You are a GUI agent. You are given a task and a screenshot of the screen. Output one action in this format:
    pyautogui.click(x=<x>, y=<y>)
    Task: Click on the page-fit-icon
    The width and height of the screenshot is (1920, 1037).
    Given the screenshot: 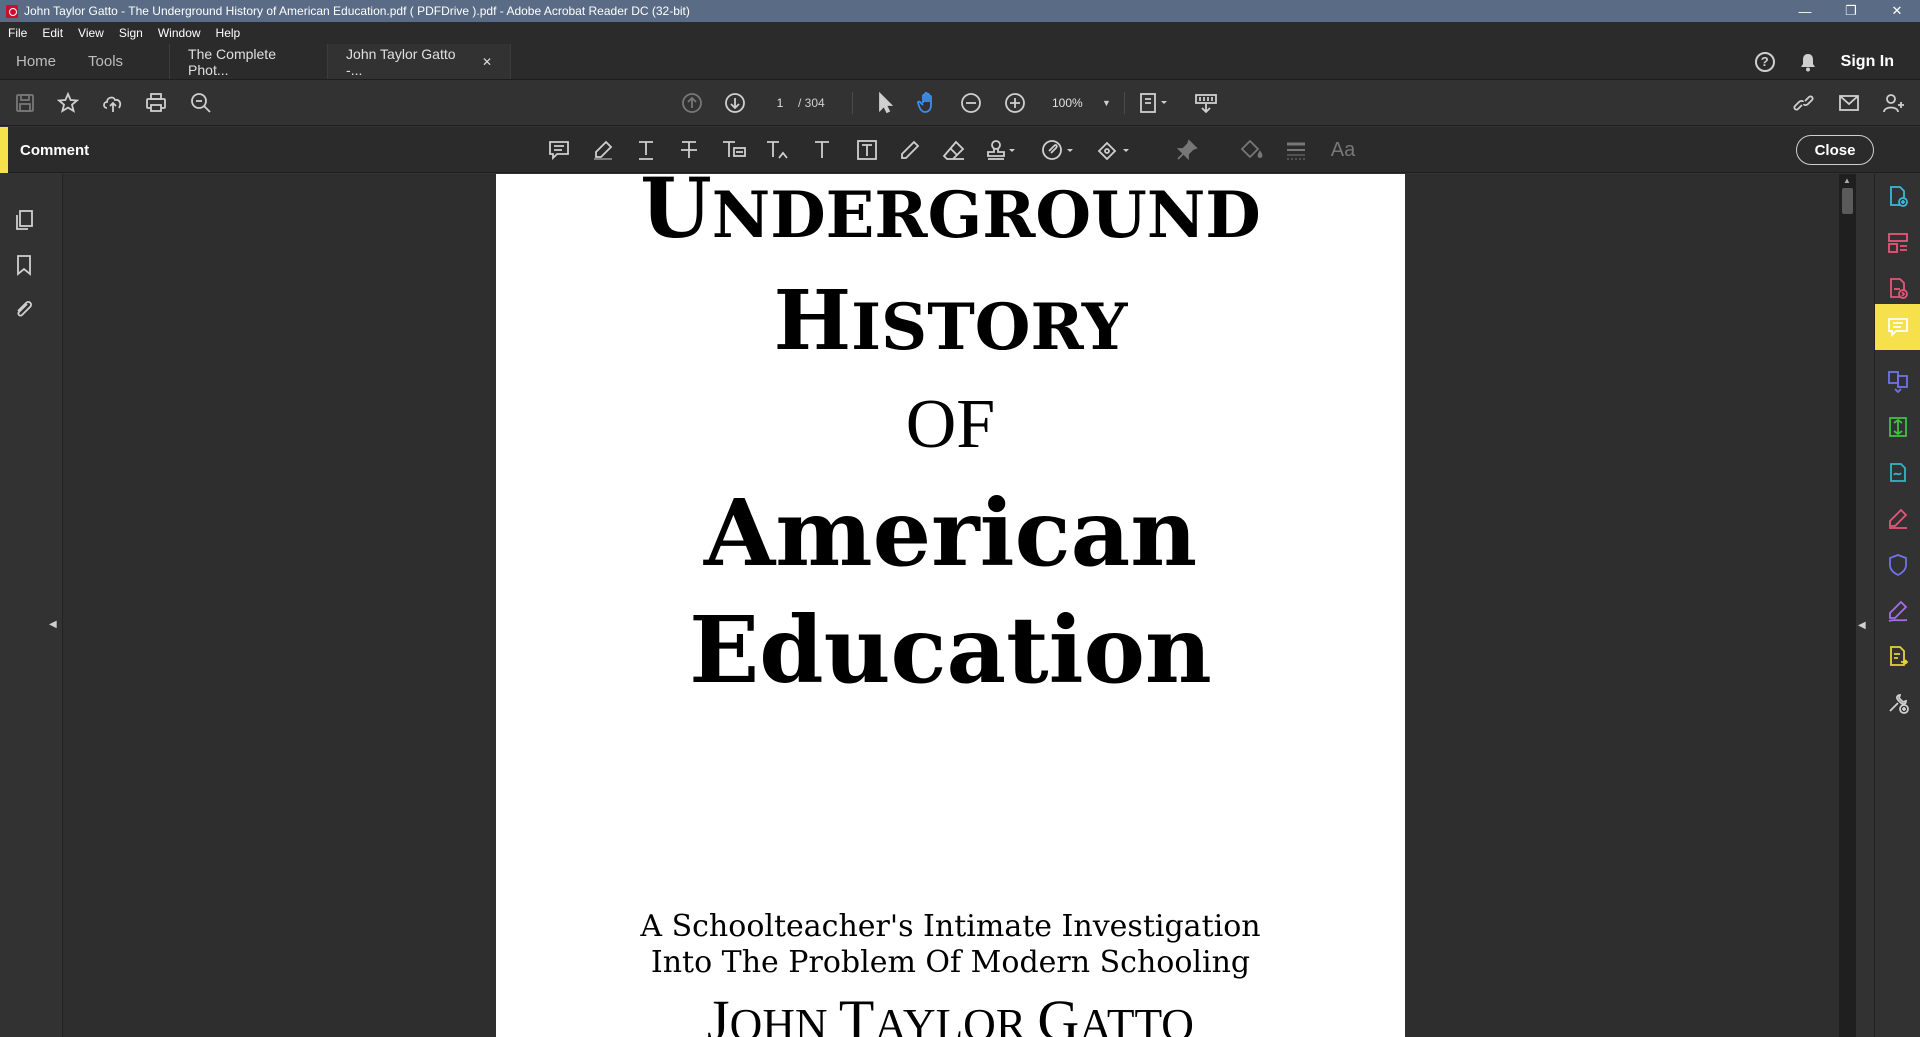 What is the action you would take?
    pyautogui.click(x=1155, y=103)
    